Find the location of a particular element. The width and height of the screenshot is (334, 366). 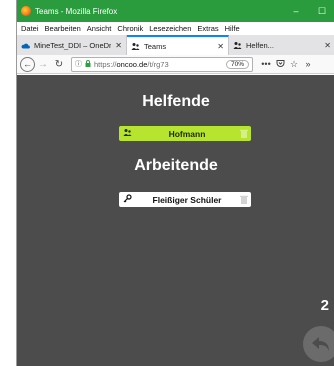

helper-card: Hofmann is located at coordinates (185, 133).